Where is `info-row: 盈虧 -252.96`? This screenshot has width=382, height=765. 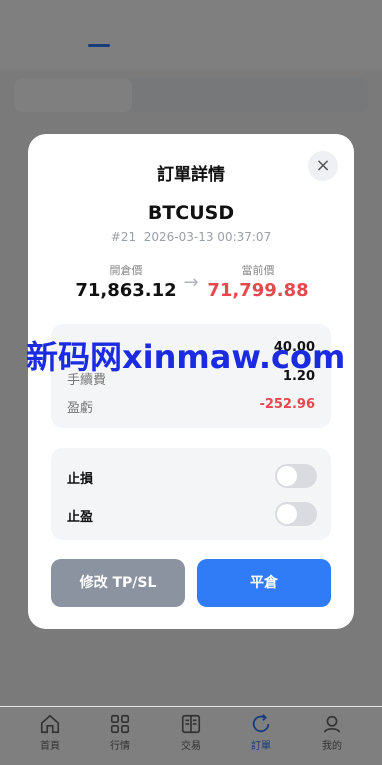
info-row: 盈虧 -252.96 is located at coordinates (191, 406).